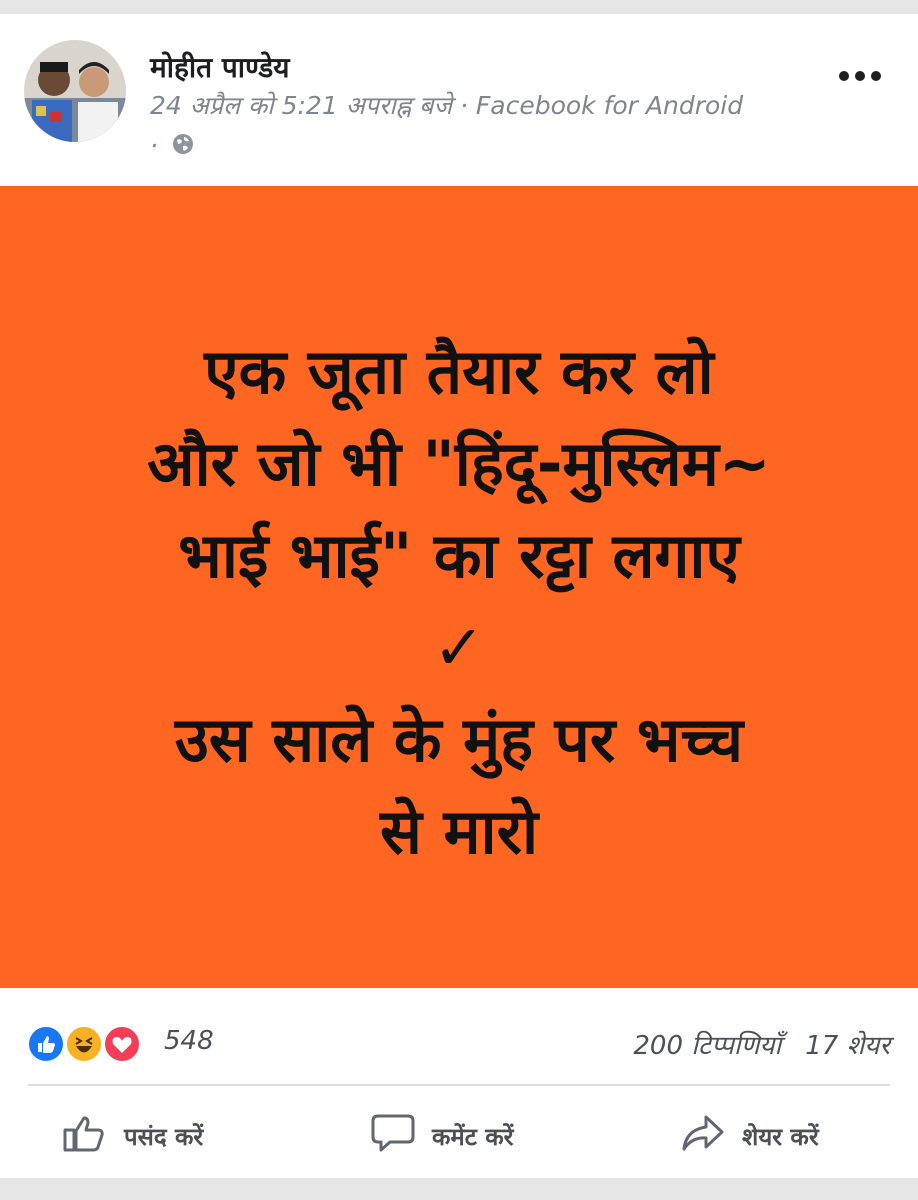 The width and height of the screenshot is (918, 1200). Describe the element at coordinates (301, 105) in the screenshot. I see `post-timestamp: 24 अप्रैल को 5:21 अपराह्न बजे` at that location.